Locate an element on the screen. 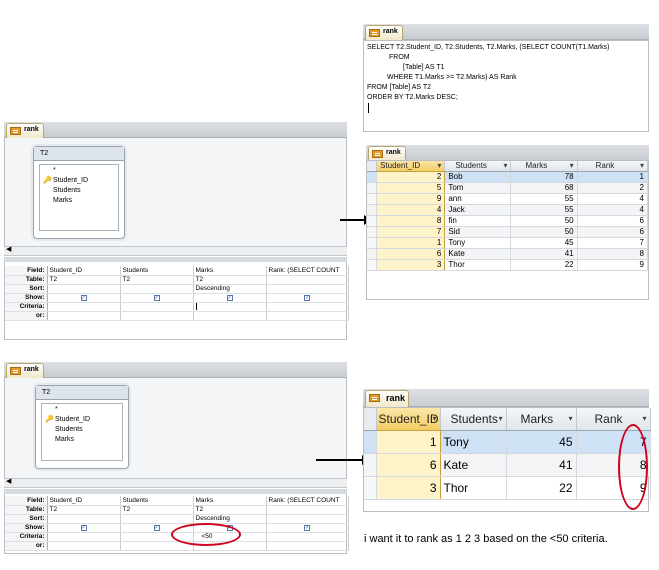  field-all: * is located at coordinates (88, 410).